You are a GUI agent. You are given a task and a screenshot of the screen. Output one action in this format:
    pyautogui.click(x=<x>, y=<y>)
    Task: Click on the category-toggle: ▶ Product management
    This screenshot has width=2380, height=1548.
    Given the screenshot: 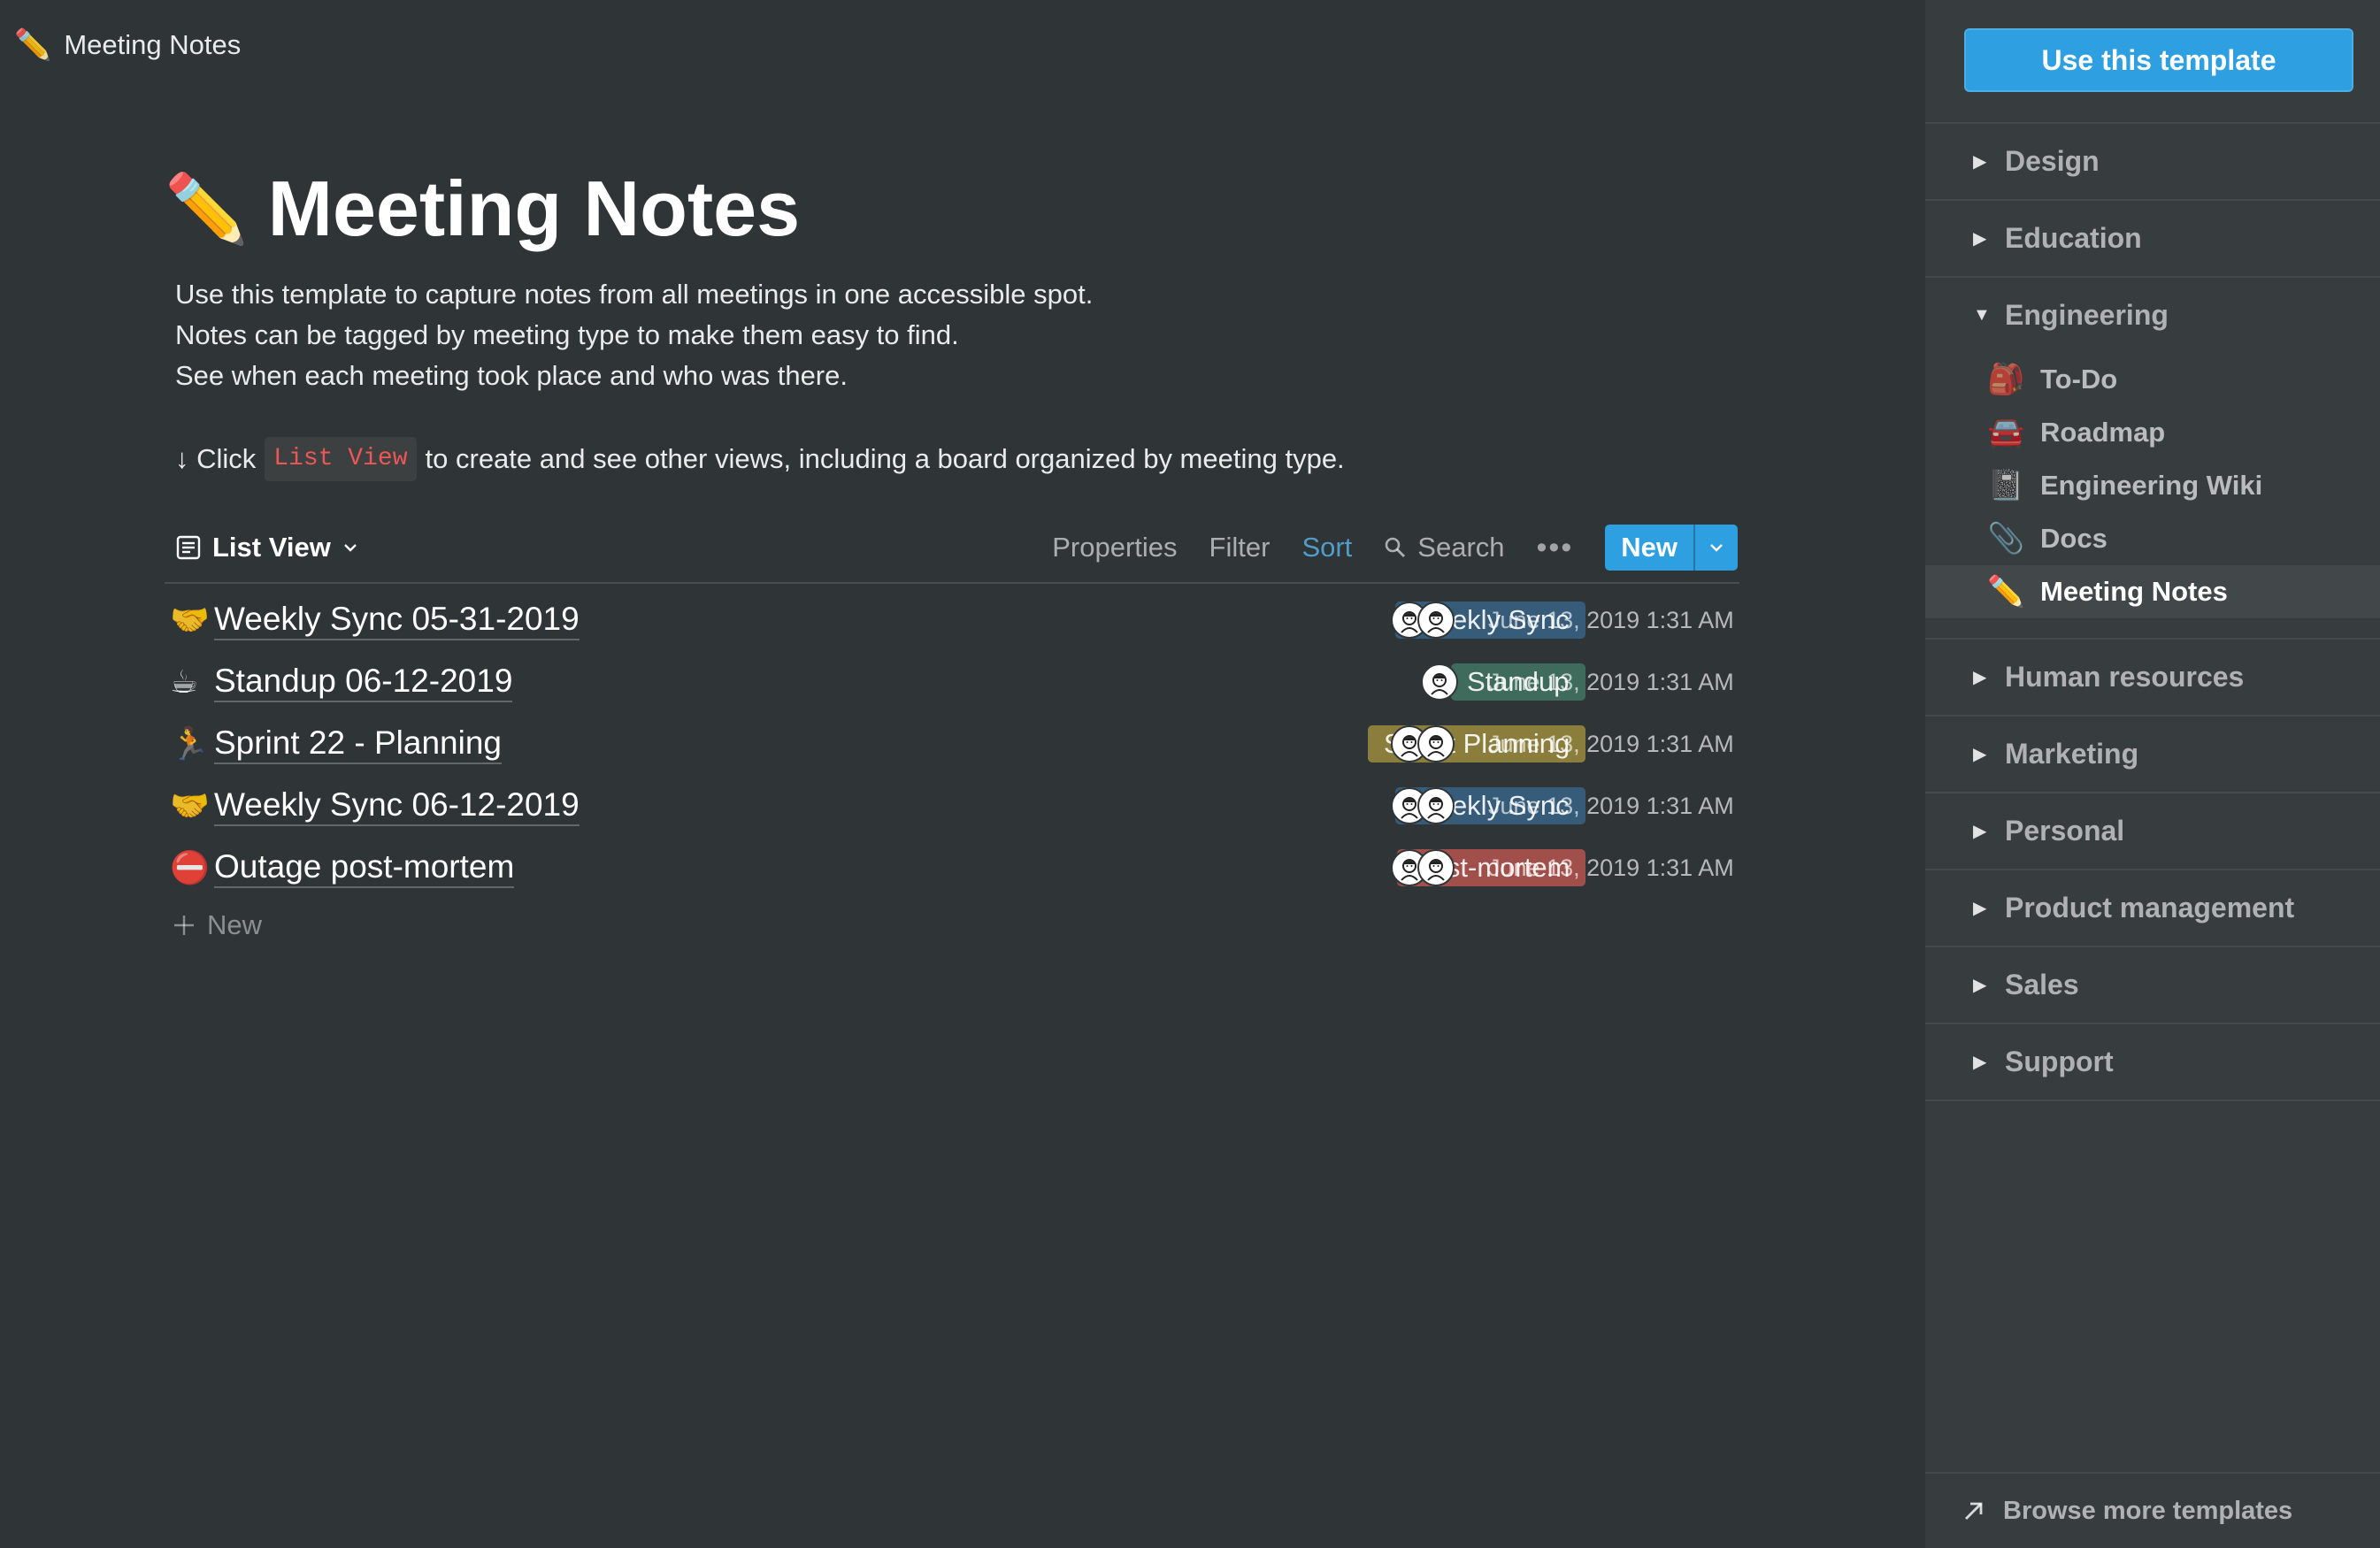 What is the action you would take?
    pyautogui.click(x=2152, y=908)
    